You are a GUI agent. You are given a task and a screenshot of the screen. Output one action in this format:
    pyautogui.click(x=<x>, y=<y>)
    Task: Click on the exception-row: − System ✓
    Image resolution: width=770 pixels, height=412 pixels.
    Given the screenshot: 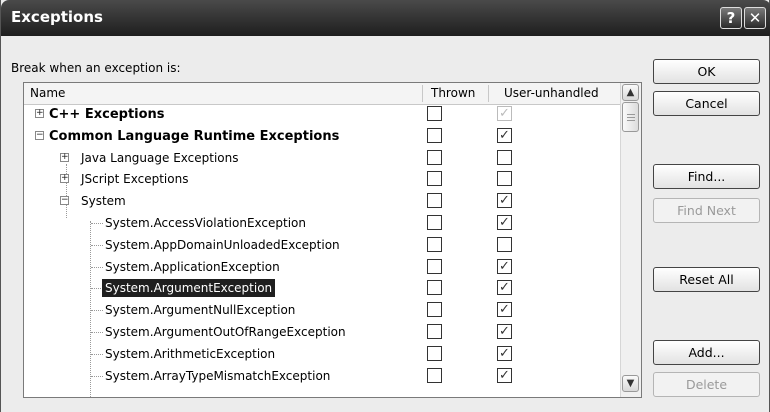 What is the action you would take?
    pyautogui.click(x=322, y=202)
    